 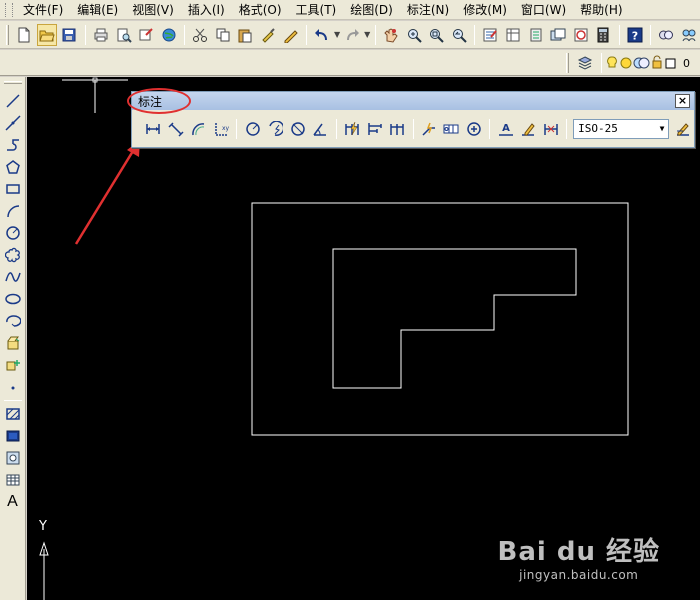 I want to click on menu-window: 窗口(W), so click(x=543, y=10).